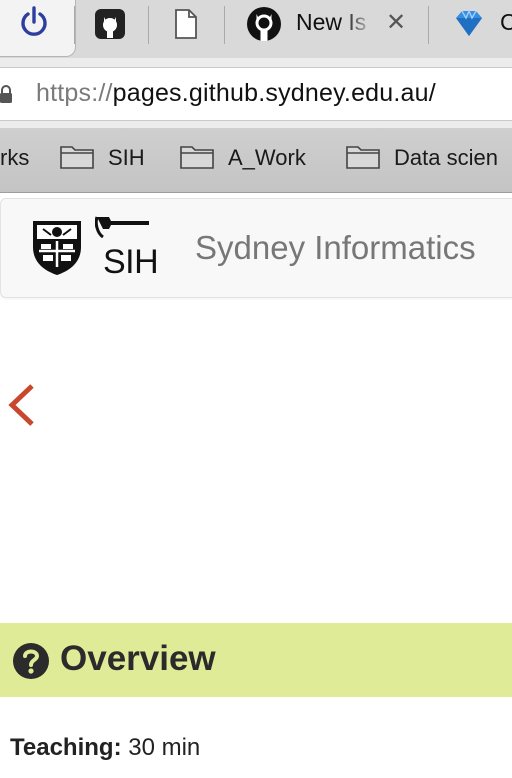 The height and width of the screenshot is (778, 512). Describe the element at coordinates (126, 157) in the screenshot. I see `bookmark-label: SIH` at that location.